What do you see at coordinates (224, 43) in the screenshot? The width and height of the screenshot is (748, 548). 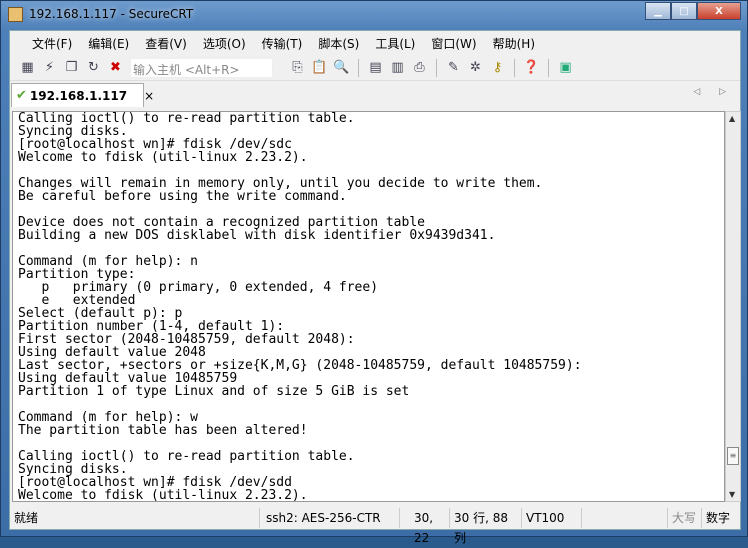 I see `menu-options: 选项(O)` at bounding box center [224, 43].